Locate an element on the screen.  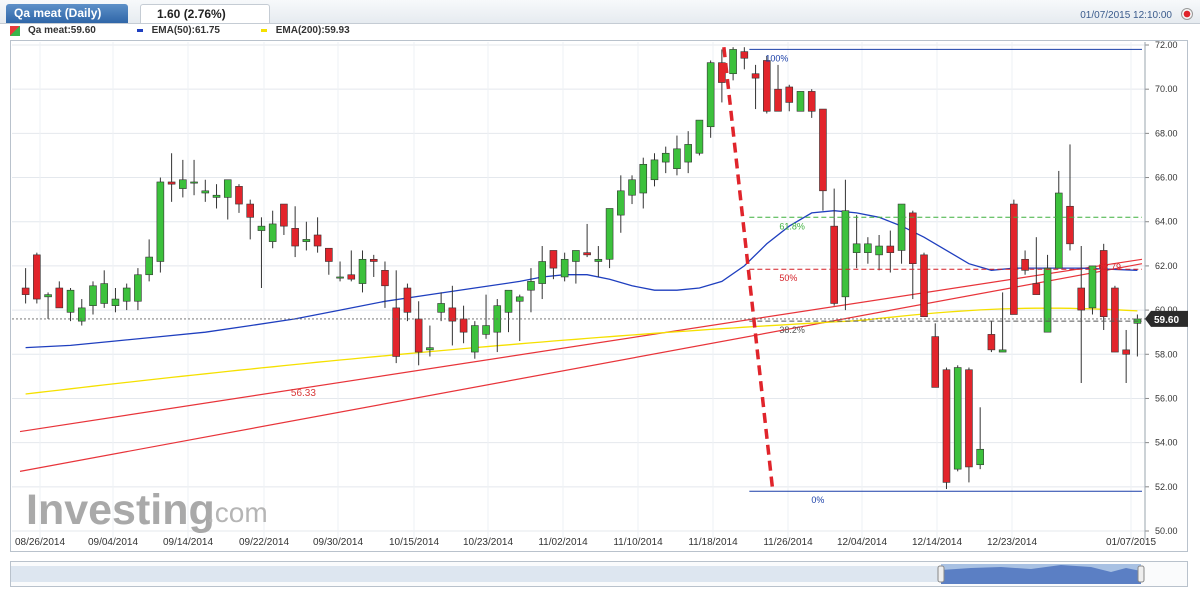
navigator-bar is located at coordinates (599, 574).